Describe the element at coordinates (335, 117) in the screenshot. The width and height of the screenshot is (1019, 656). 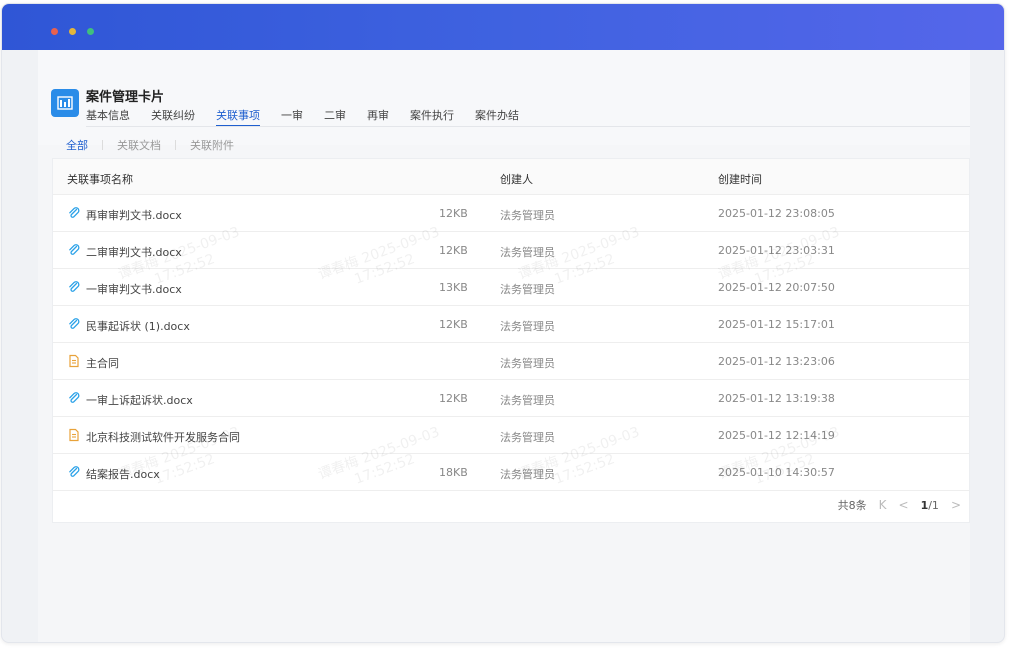
I see `tab-second-instance: 二审` at that location.